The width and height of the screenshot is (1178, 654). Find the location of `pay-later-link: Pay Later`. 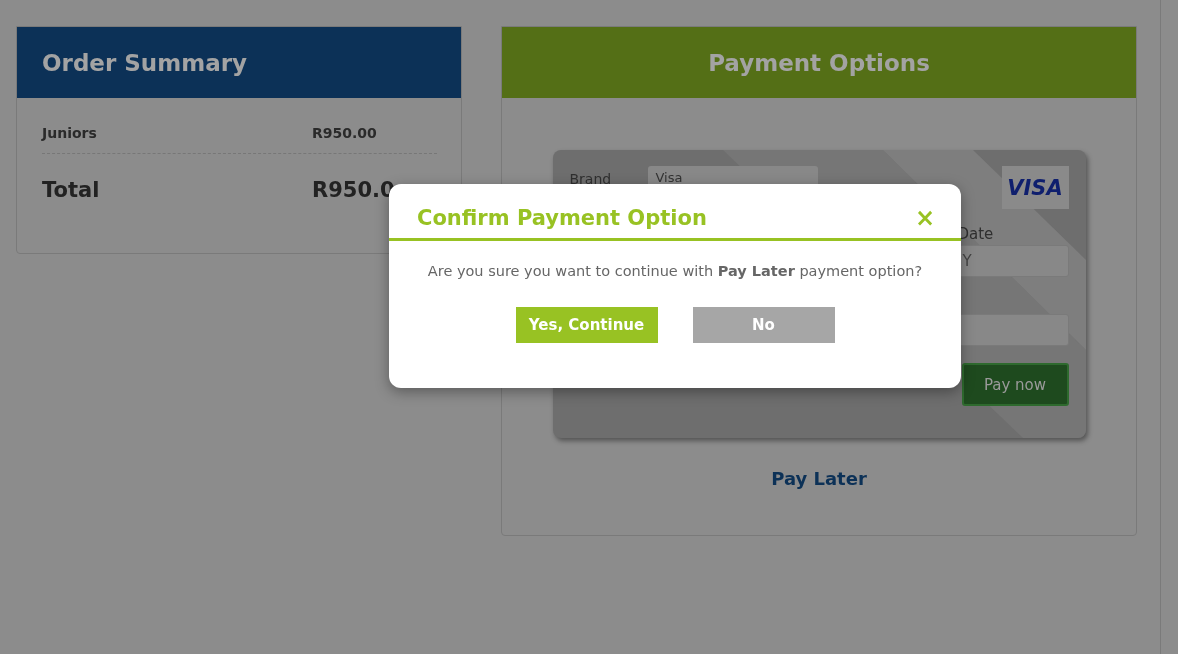

pay-later-link: Pay Later is located at coordinates (819, 478).